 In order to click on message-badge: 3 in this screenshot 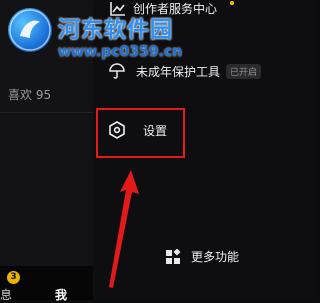, I will do `click(13, 277)`.